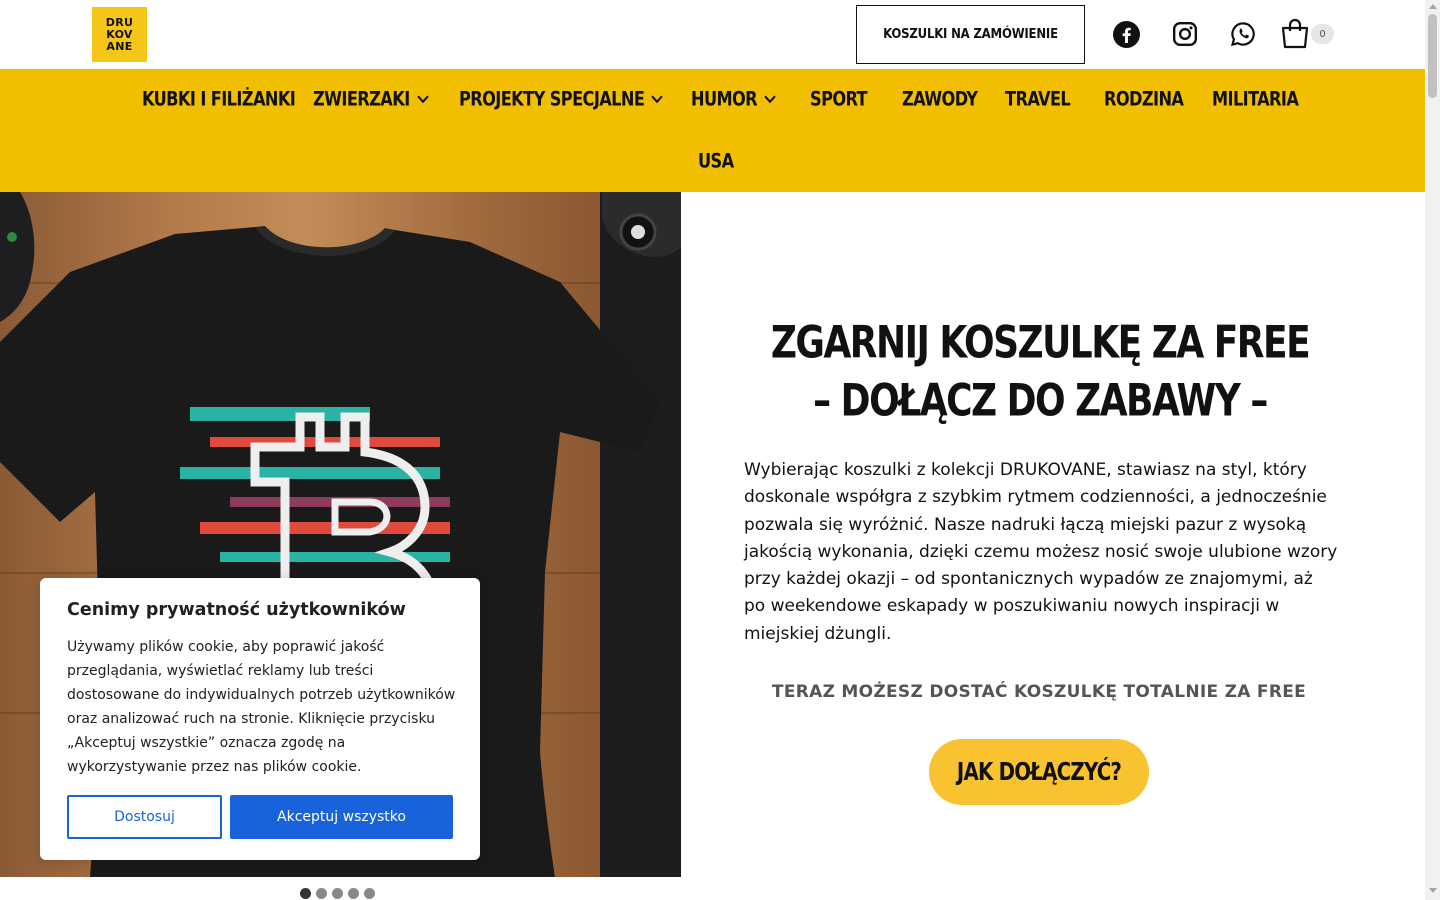  Describe the element at coordinates (1322, 34) in the screenshot. I see `cart-count-badge: 0` at that location.